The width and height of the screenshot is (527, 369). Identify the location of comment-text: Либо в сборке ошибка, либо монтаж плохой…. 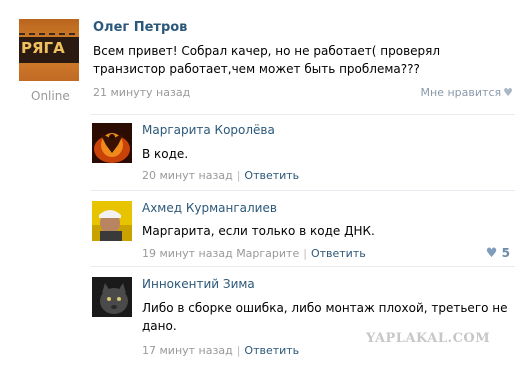
(325, 317).